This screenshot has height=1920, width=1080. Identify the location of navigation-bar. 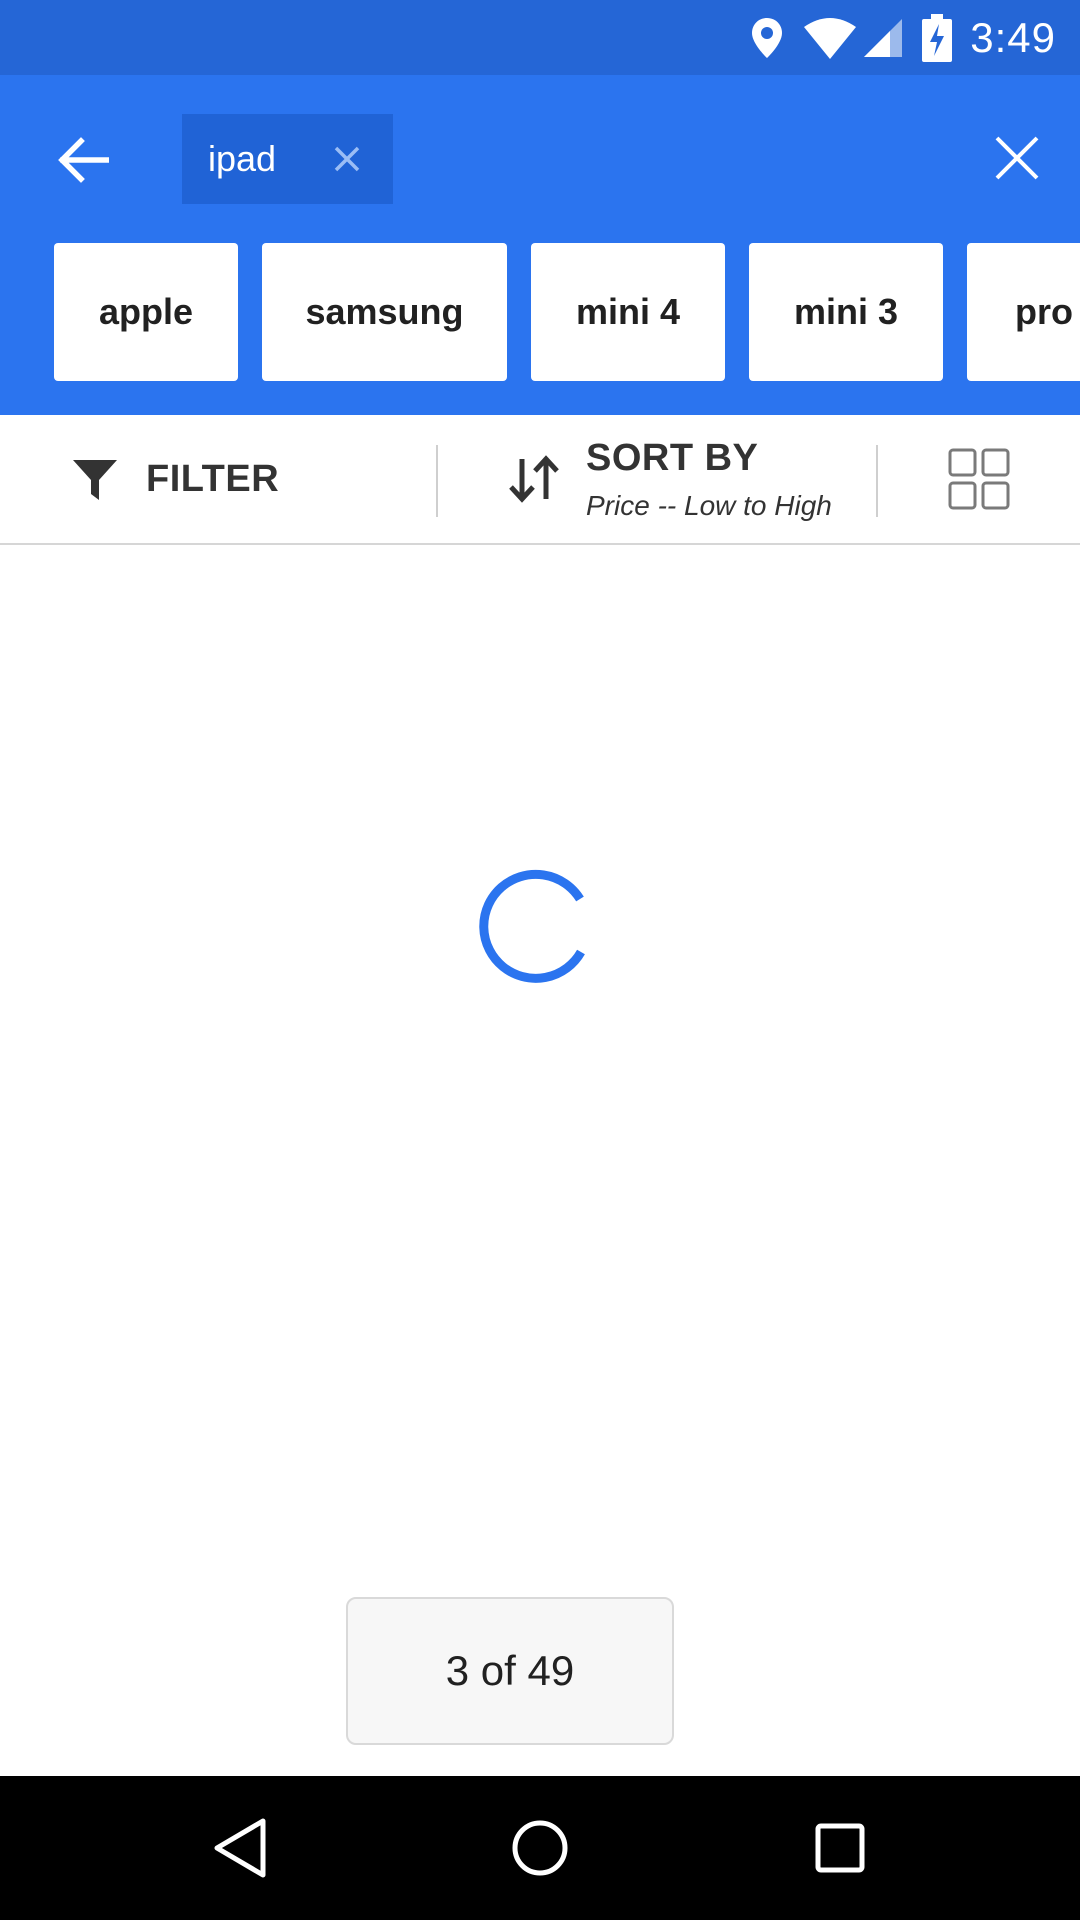
(540, 1848).